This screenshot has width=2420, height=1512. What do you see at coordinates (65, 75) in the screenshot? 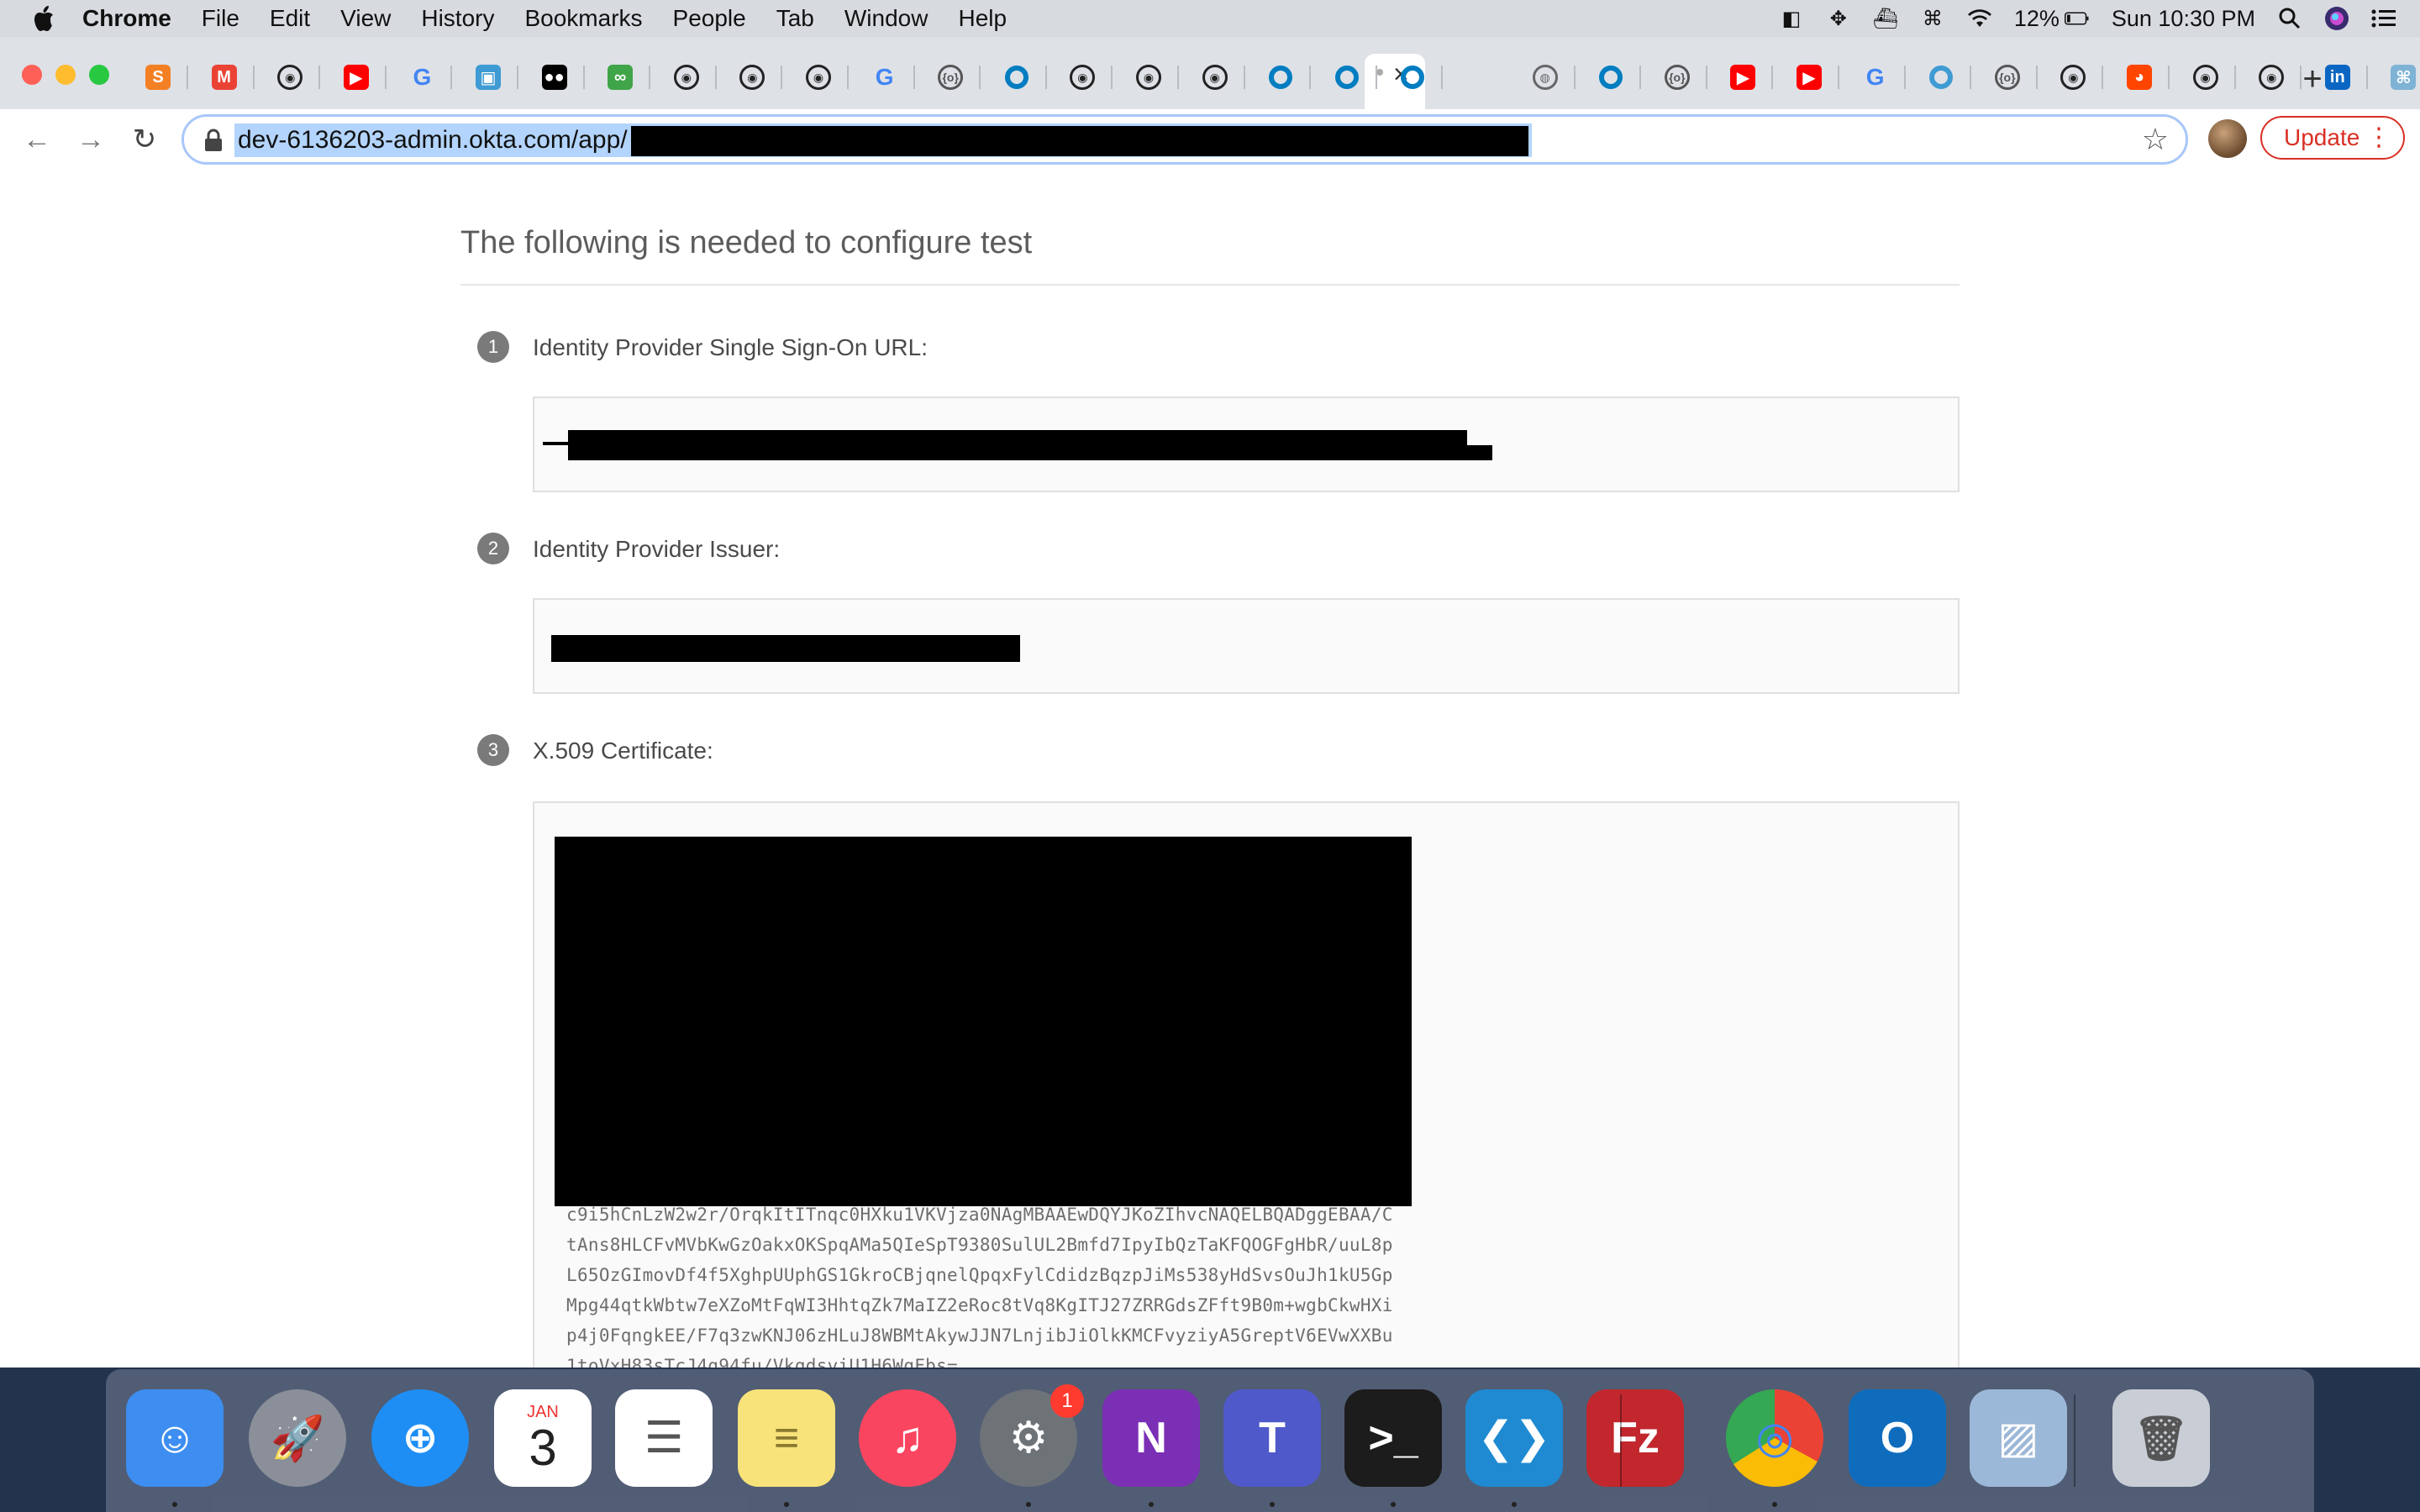
I see `minimize-window-button` at bounding box center [65, 75].